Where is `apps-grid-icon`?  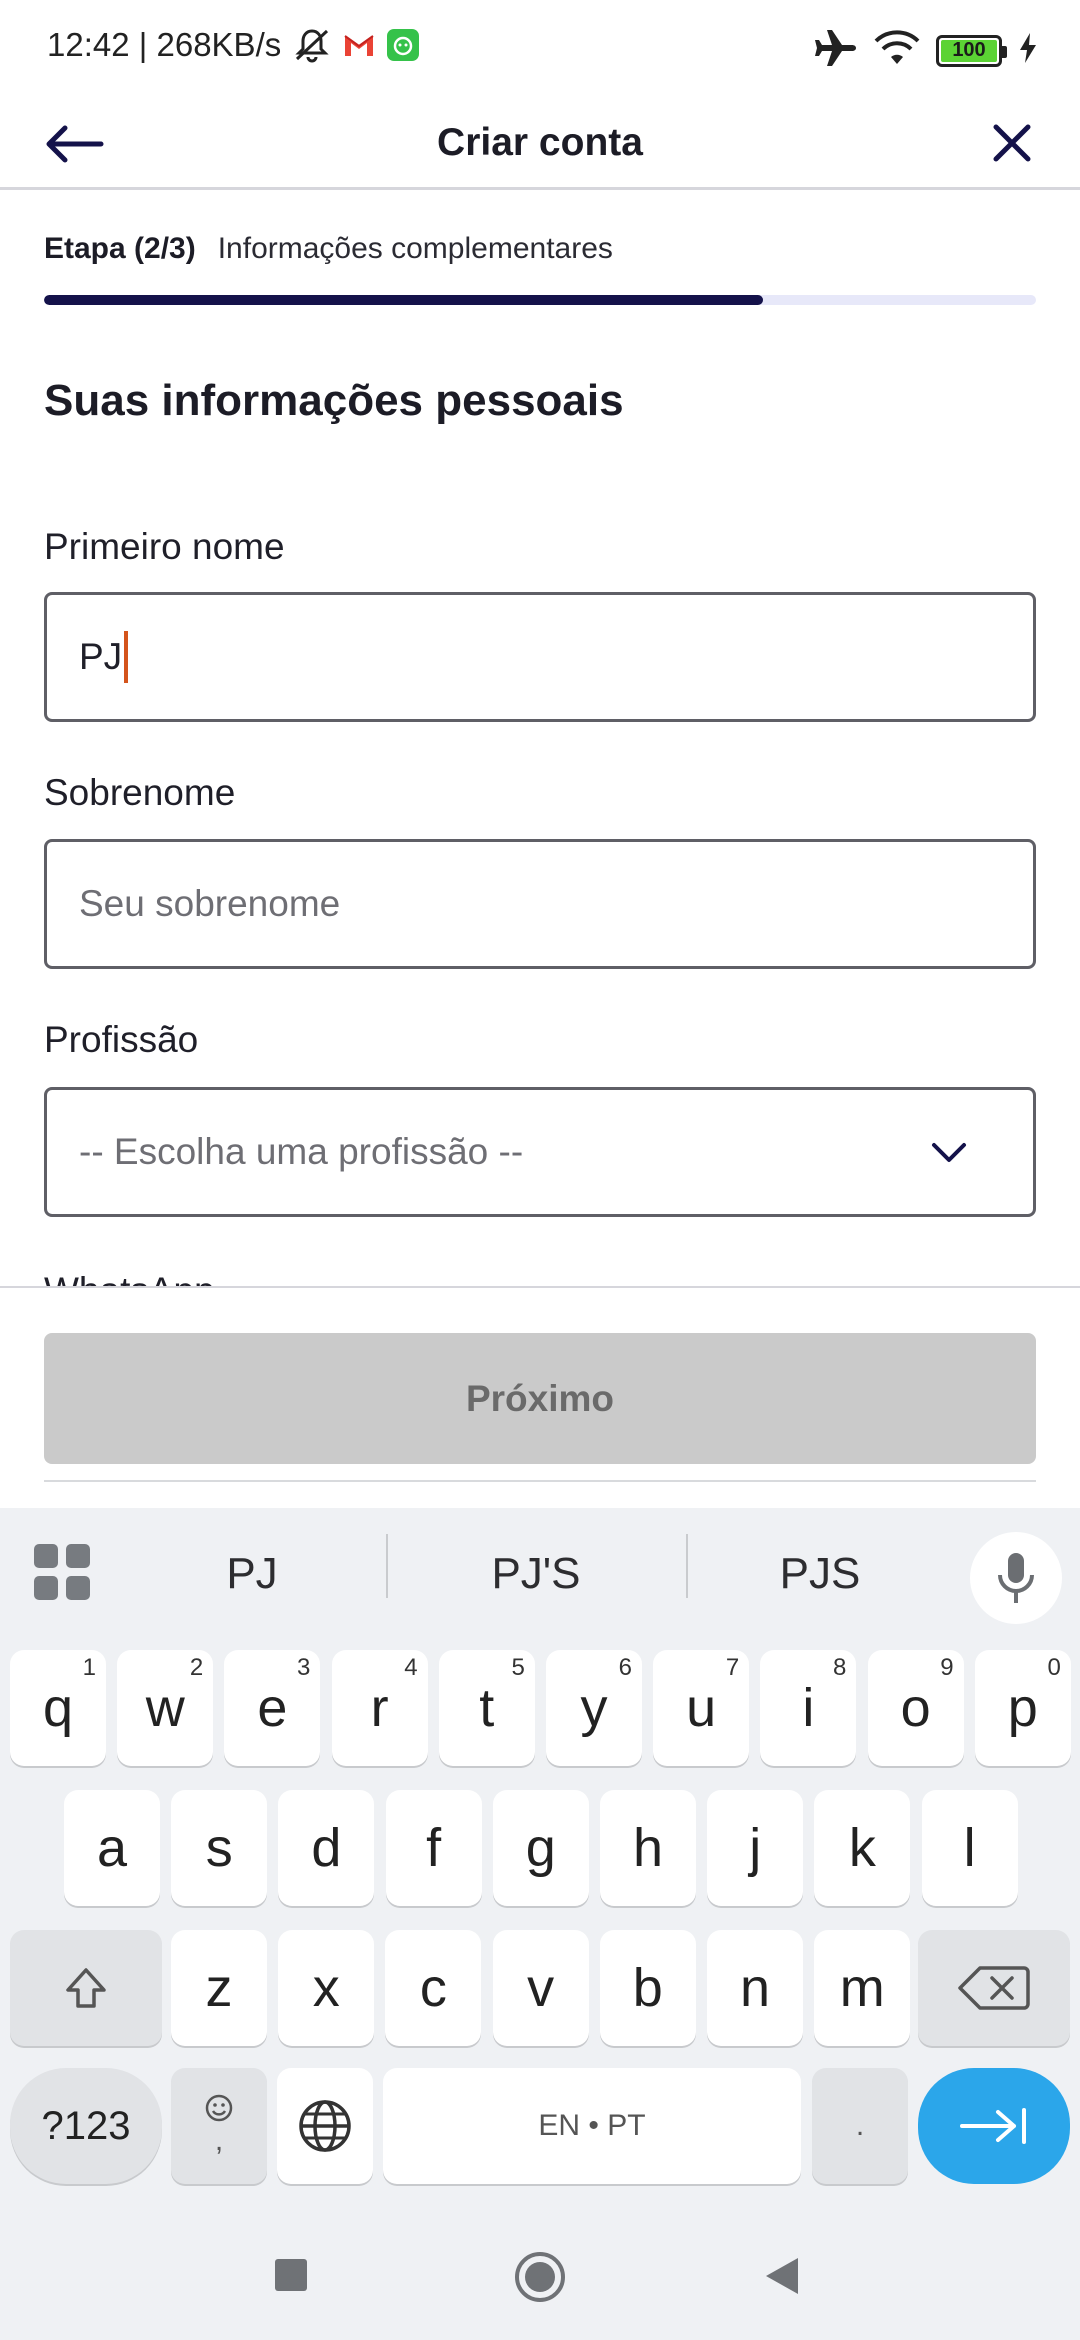
apps-grid-icon is located at coordinates (62, 1572).